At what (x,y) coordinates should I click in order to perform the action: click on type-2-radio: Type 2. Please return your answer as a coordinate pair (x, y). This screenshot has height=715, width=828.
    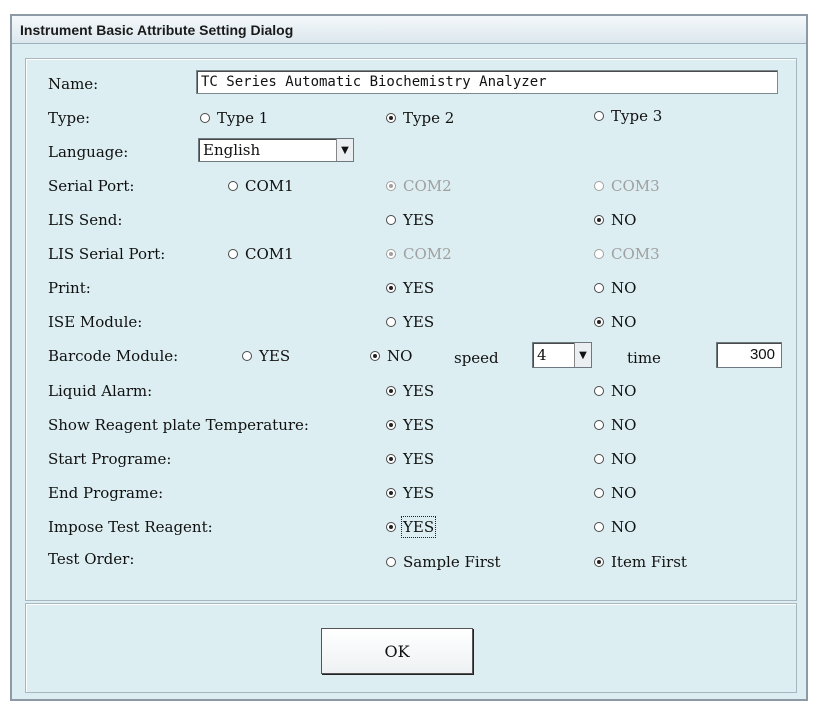
    Looking at the image, I should click on (420, 118).